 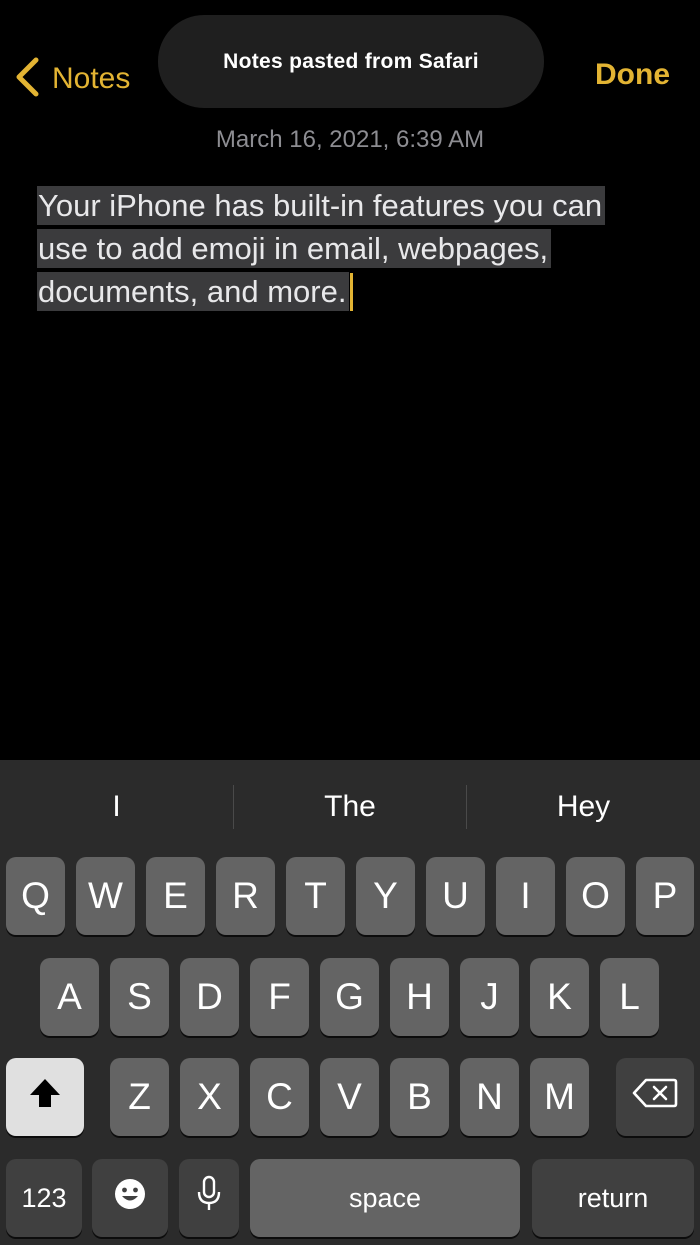 What do you see at coordinates (91, 78) in the screenshot?
I see `back-label: Notes` at bounding box center [91, 78].